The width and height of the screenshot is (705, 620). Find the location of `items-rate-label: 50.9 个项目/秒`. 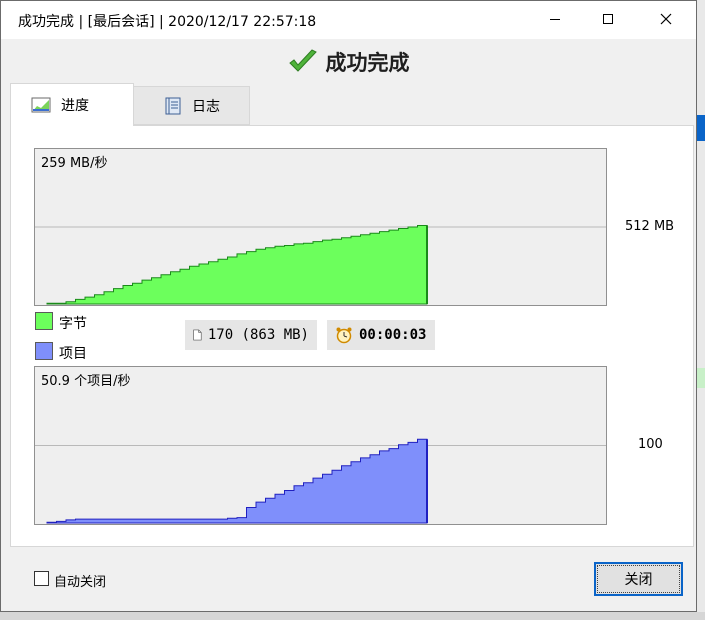

items-rate-label: 50.9 个项目/秒 is located at coordinates (86, 381).